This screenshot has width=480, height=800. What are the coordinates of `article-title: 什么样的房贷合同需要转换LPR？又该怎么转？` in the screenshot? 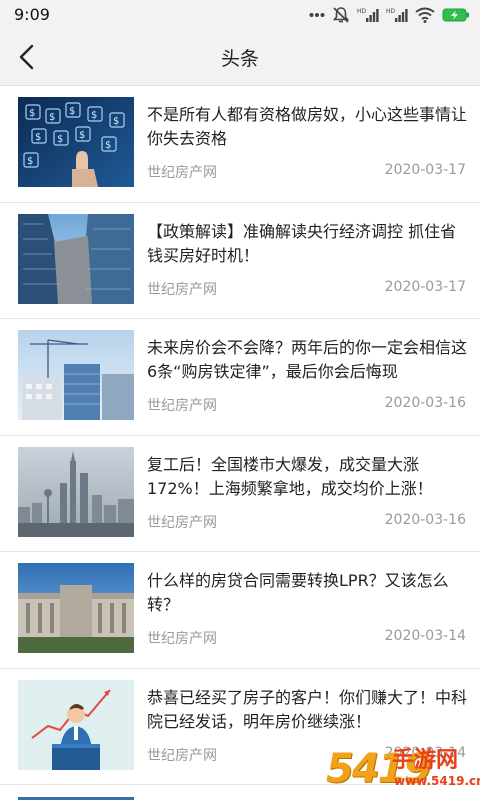 It's located at (298, 592).